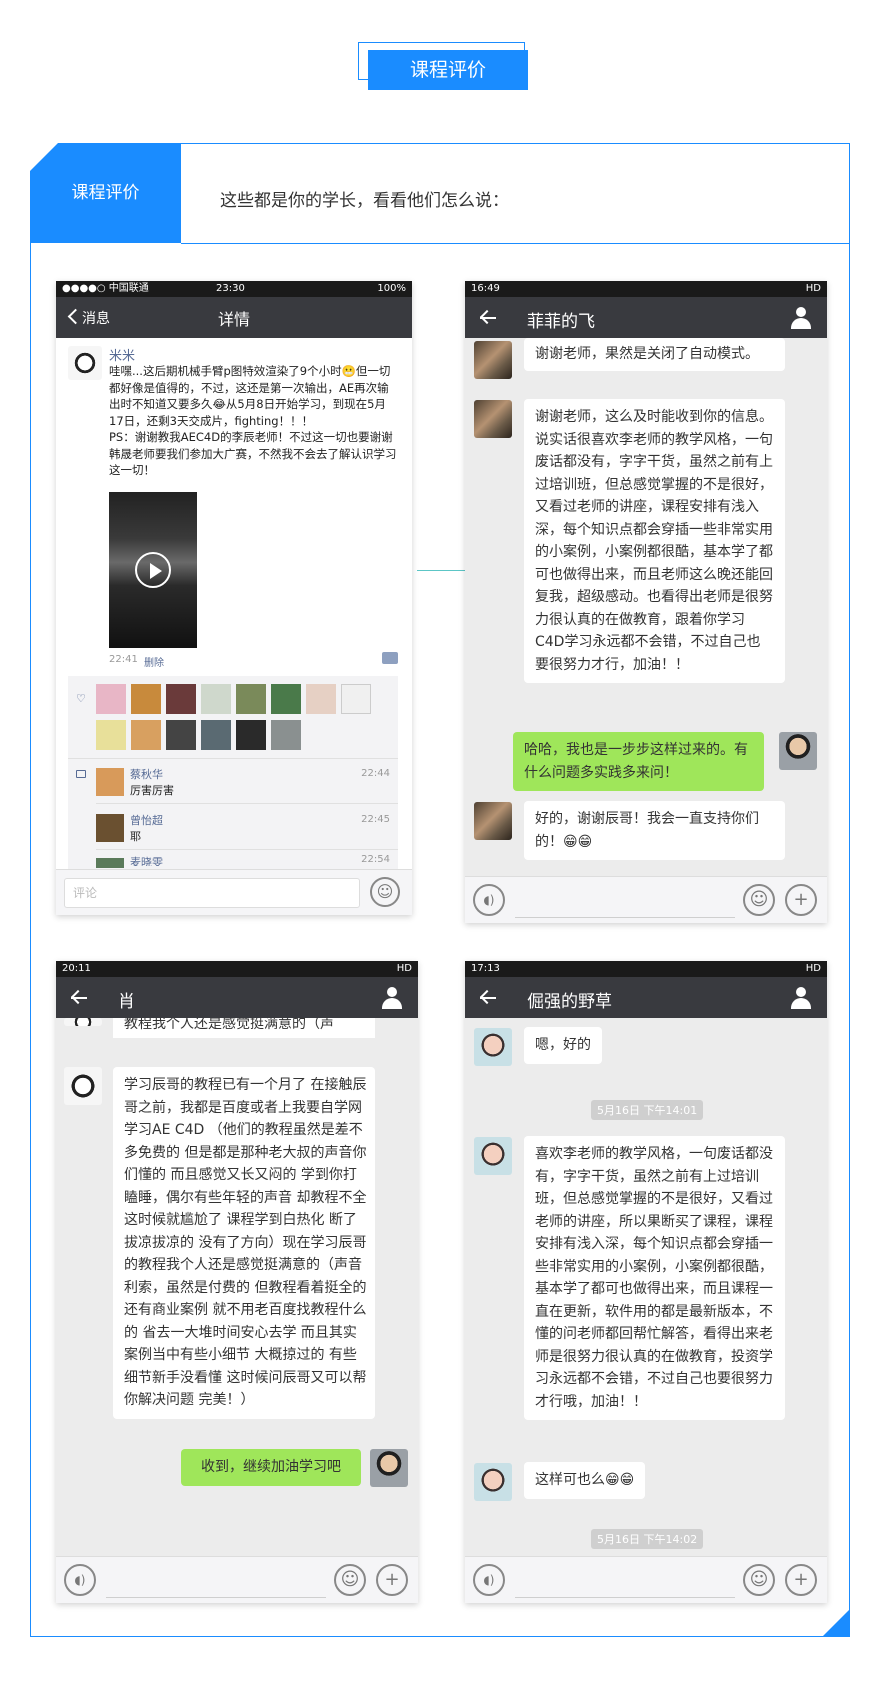 The image size is (880, 1688). What do you see at coordinates (515, 243) in the screenshot?
I see `header-divider` at bounding box center [515, 243].